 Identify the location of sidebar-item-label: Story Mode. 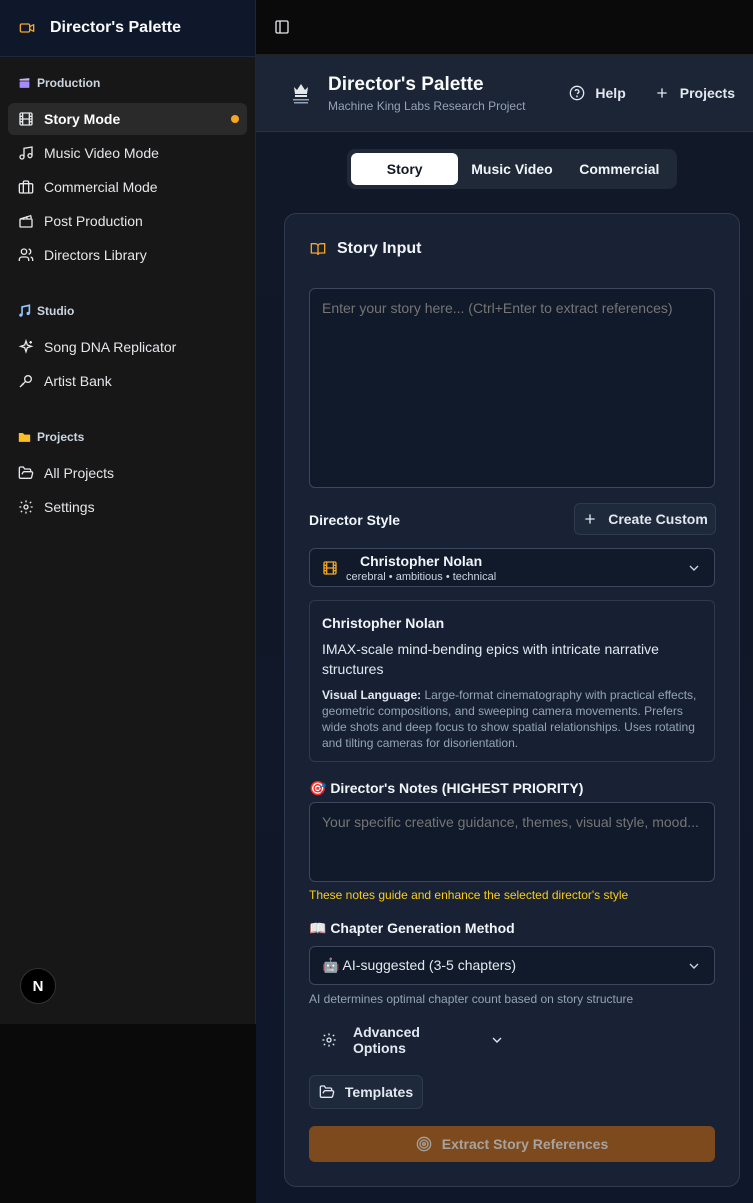
(82, 119).